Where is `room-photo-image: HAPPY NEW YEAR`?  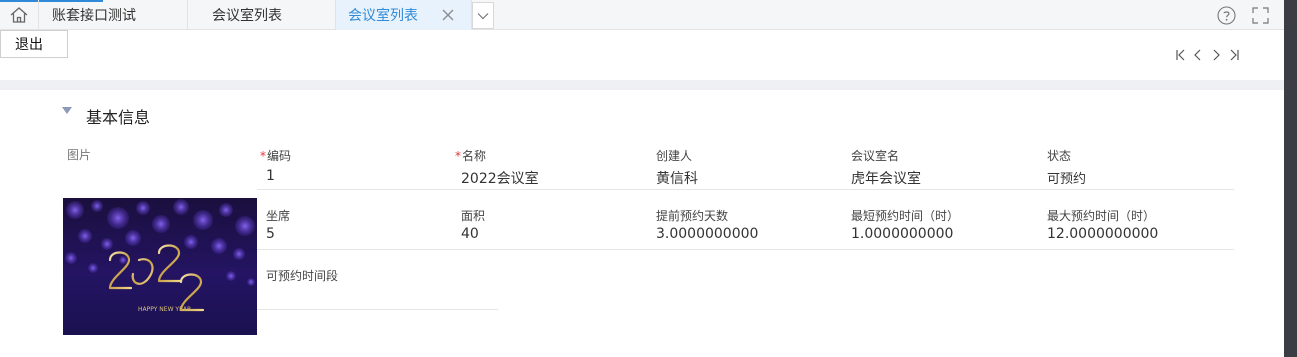 room-photo-image: HAPPY NEW YEAR is located at coordinates (160, 266).